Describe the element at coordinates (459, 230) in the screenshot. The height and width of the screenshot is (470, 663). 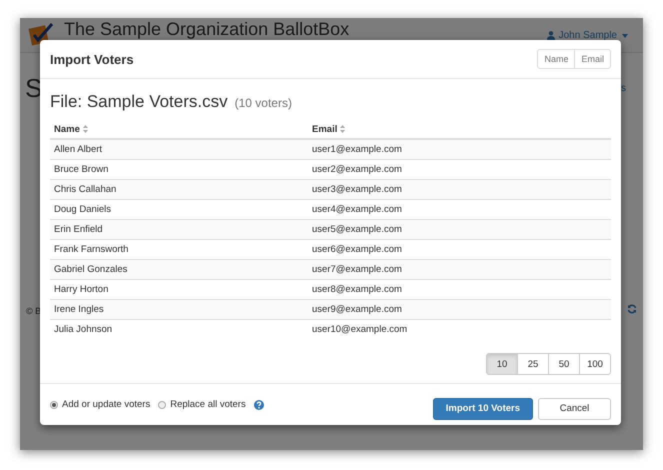
I see `table-cell: user5@example.com` at that location.